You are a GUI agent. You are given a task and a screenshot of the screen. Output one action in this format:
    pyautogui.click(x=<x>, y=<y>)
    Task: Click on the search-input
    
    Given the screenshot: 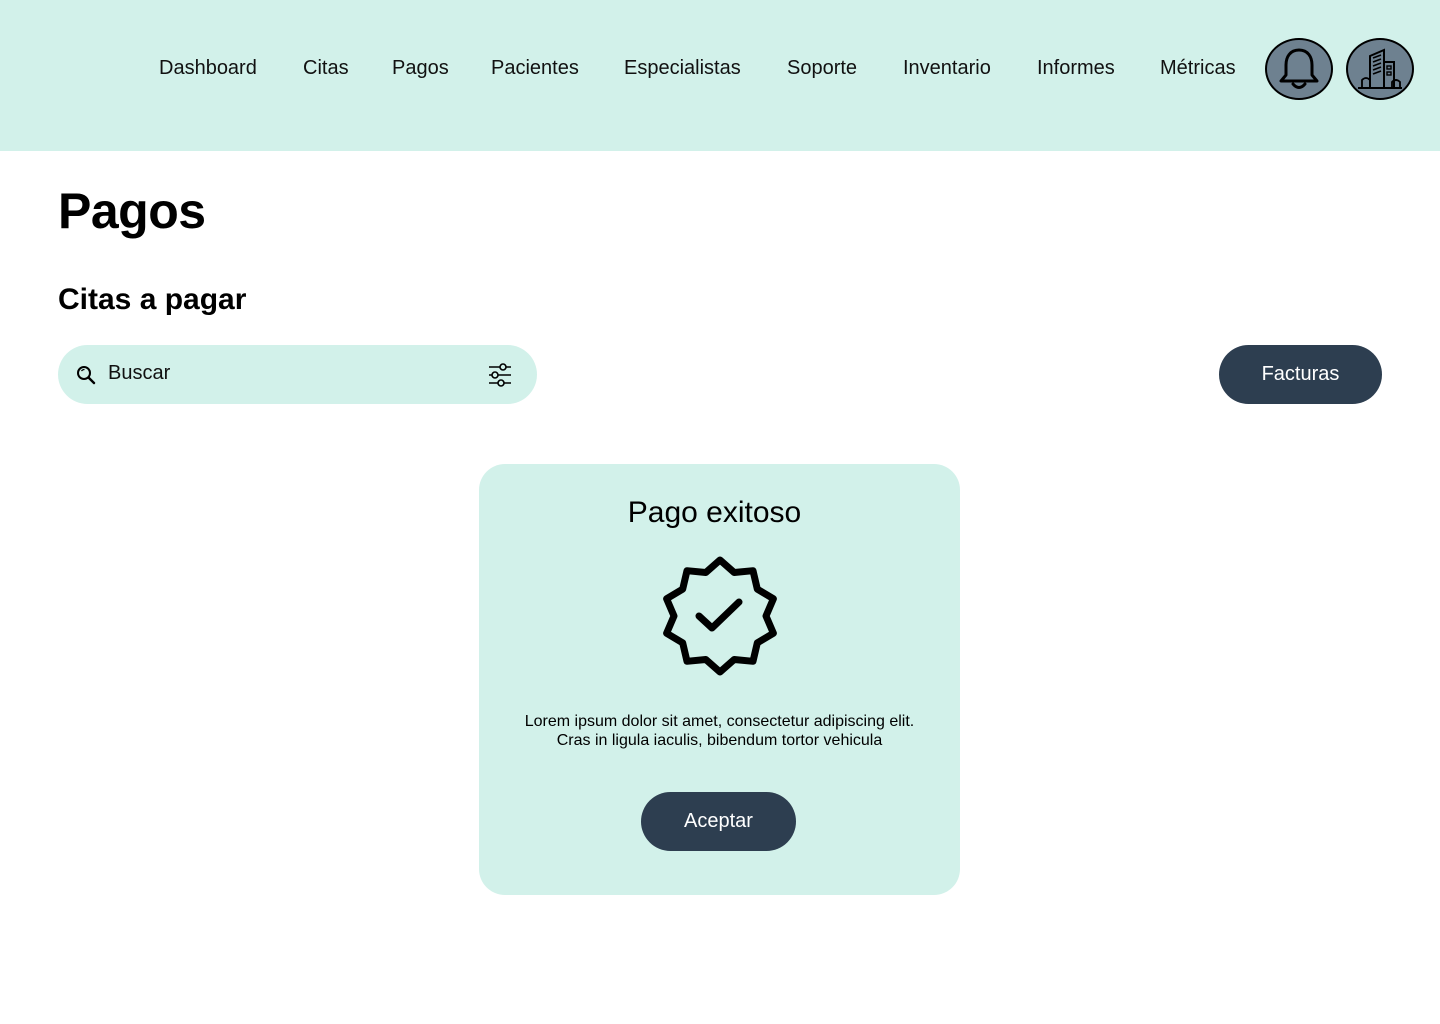 What is the action you would take?
    pyautogui.click(x=288, y=373)
    